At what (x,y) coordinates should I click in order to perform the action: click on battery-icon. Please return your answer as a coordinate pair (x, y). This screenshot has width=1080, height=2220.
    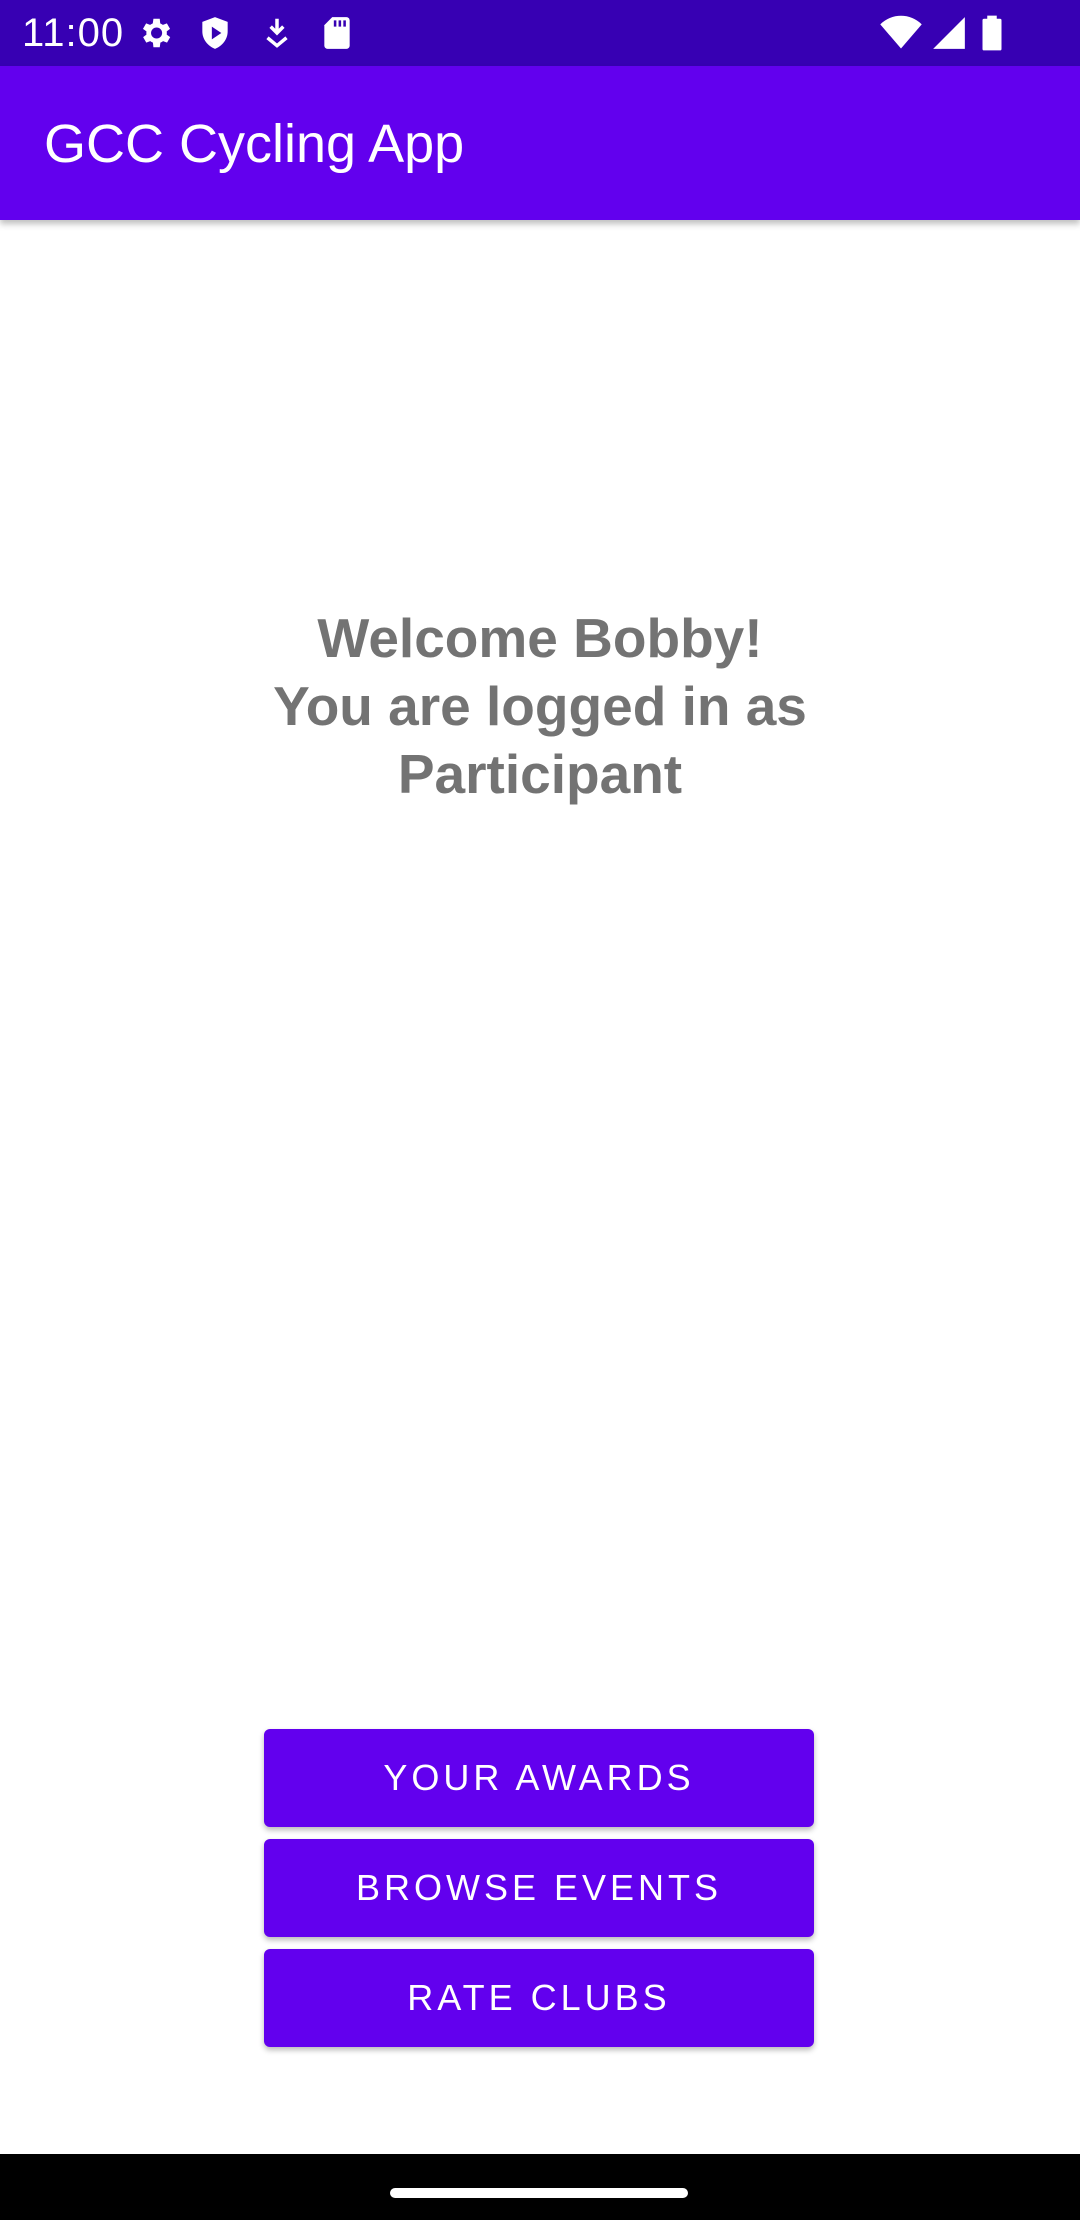
    Looking at the image, I should click on (992, 33).